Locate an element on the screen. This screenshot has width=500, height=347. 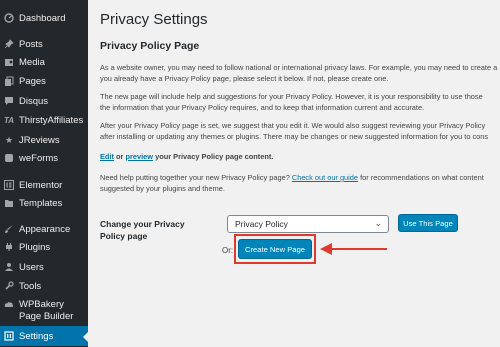
sidebar-item-label: ThirstyAffiliates is located at coordinates (51, 120).